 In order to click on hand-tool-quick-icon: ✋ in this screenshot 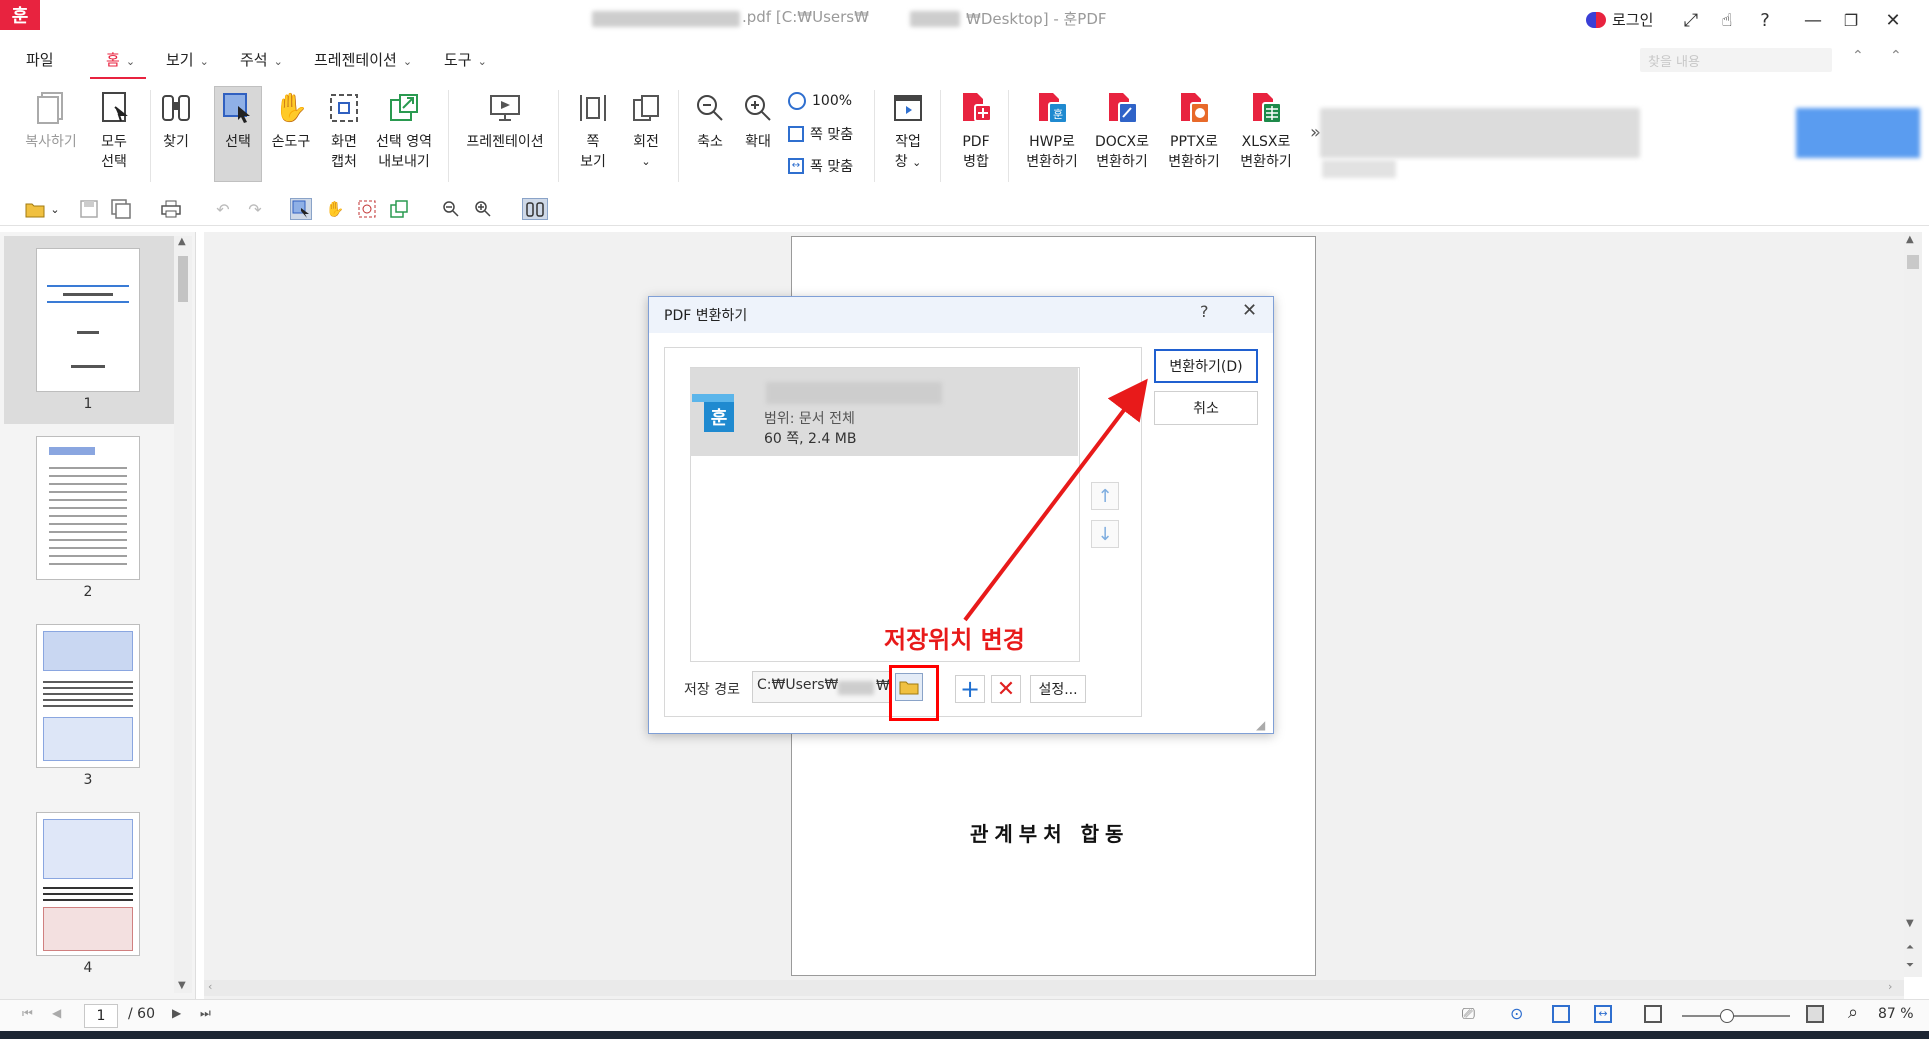, I will do `click(335, 209)`.